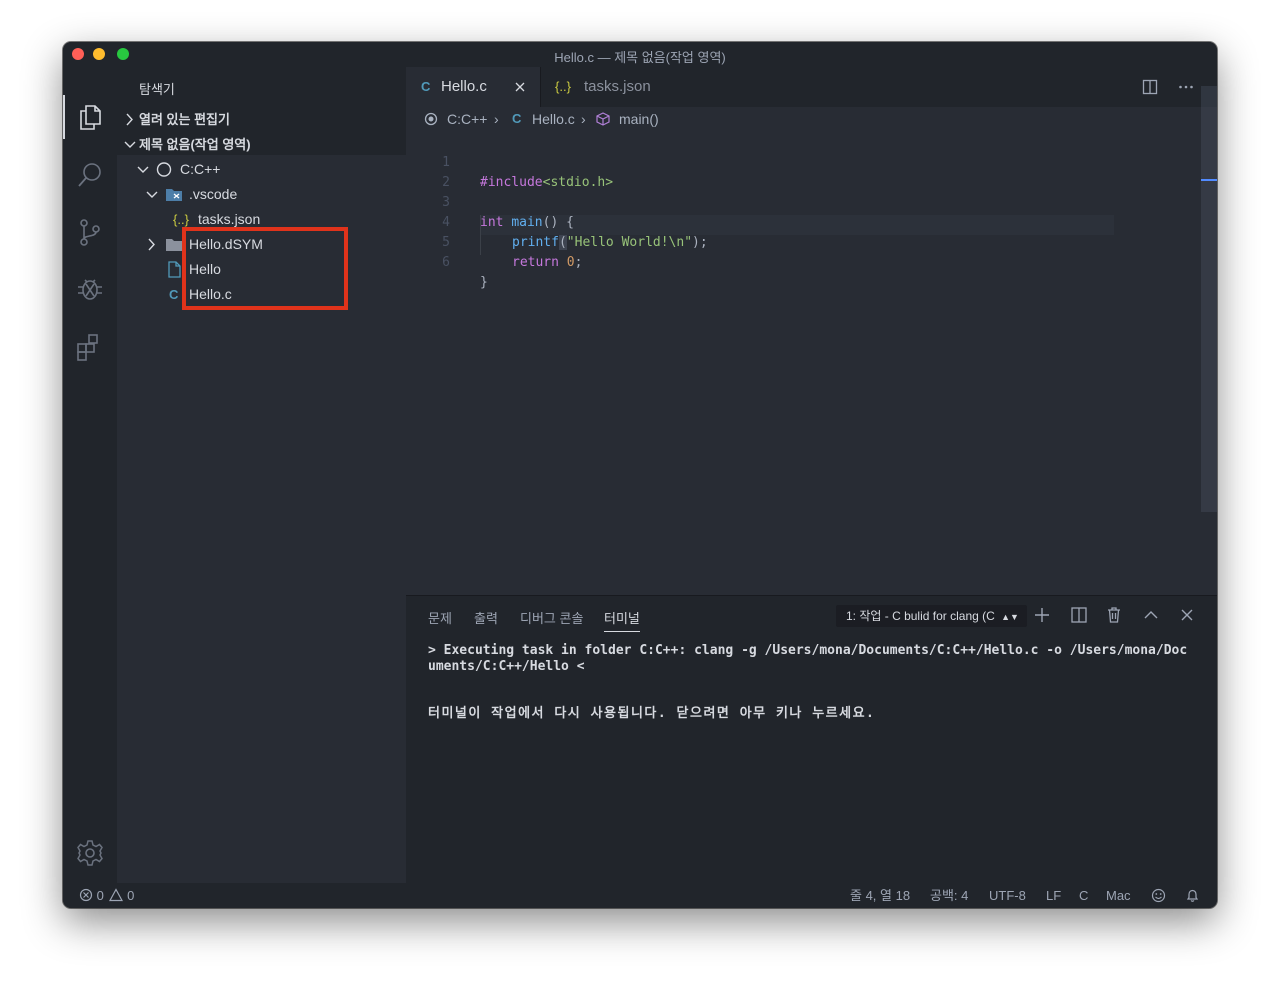 The width and height of the screenshot is (1280, 991). What do you see at coordinates (811, 171) in the screenshot?
I see `code-line: 2` at bounding box center [811, 171].